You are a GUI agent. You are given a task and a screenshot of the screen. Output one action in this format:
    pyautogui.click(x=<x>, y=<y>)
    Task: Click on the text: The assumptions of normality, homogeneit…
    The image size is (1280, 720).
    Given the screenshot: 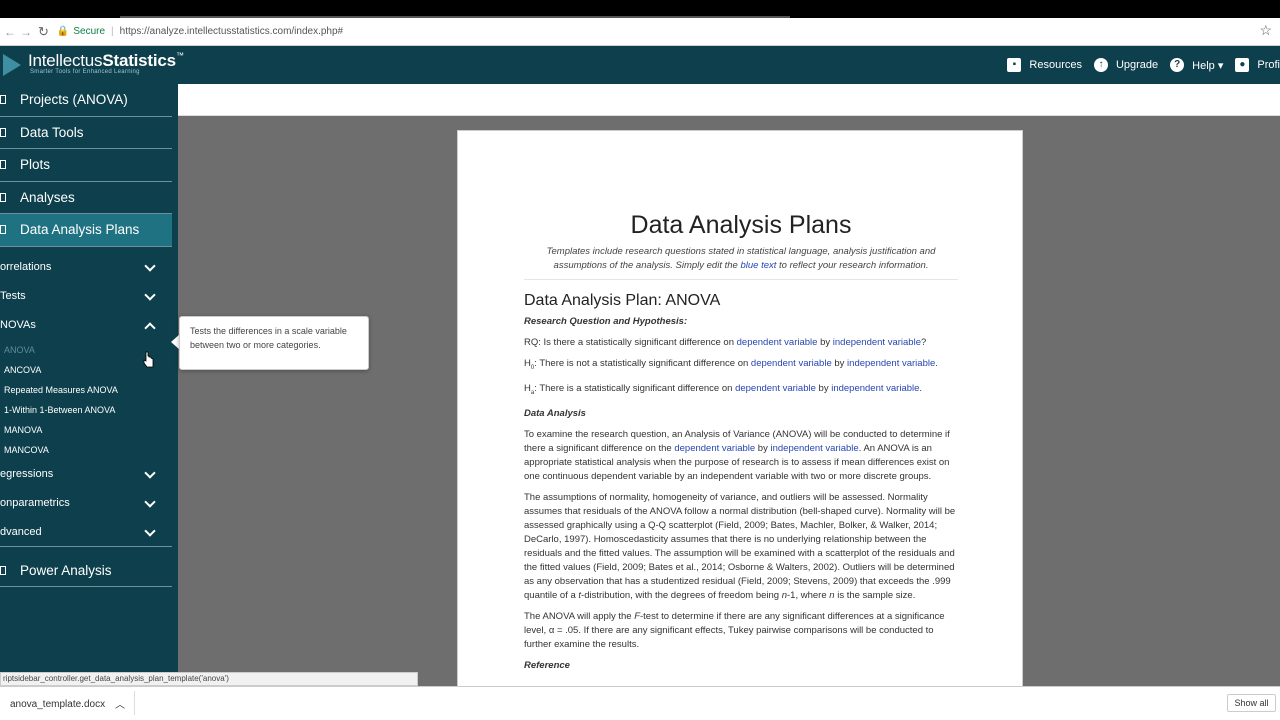 What is the action you would take?
    pyautogui.click(x=740, y=546)
    